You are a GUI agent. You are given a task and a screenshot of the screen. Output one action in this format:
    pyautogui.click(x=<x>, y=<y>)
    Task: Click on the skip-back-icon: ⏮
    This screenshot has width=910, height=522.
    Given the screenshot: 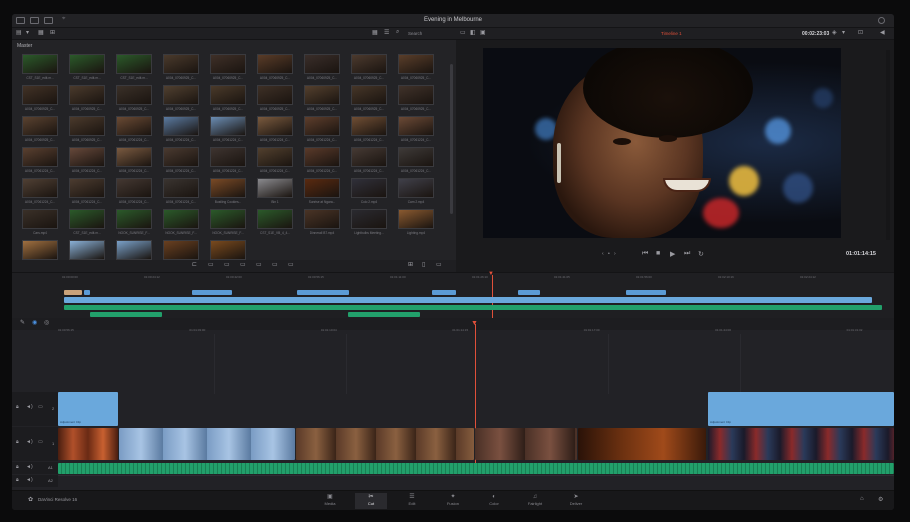 What is the action you would take?
    pyautogui.click(x=645, y=254)
    